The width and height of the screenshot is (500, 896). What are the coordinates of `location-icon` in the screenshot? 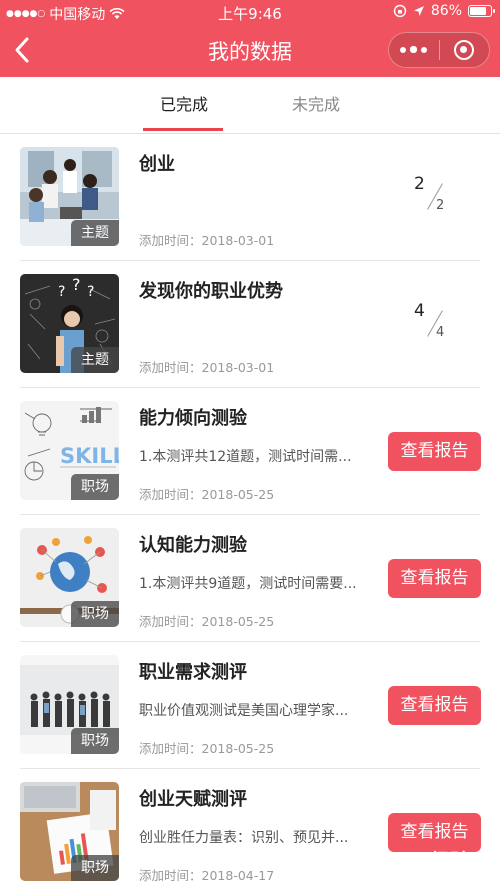 It's located at (418, 11).